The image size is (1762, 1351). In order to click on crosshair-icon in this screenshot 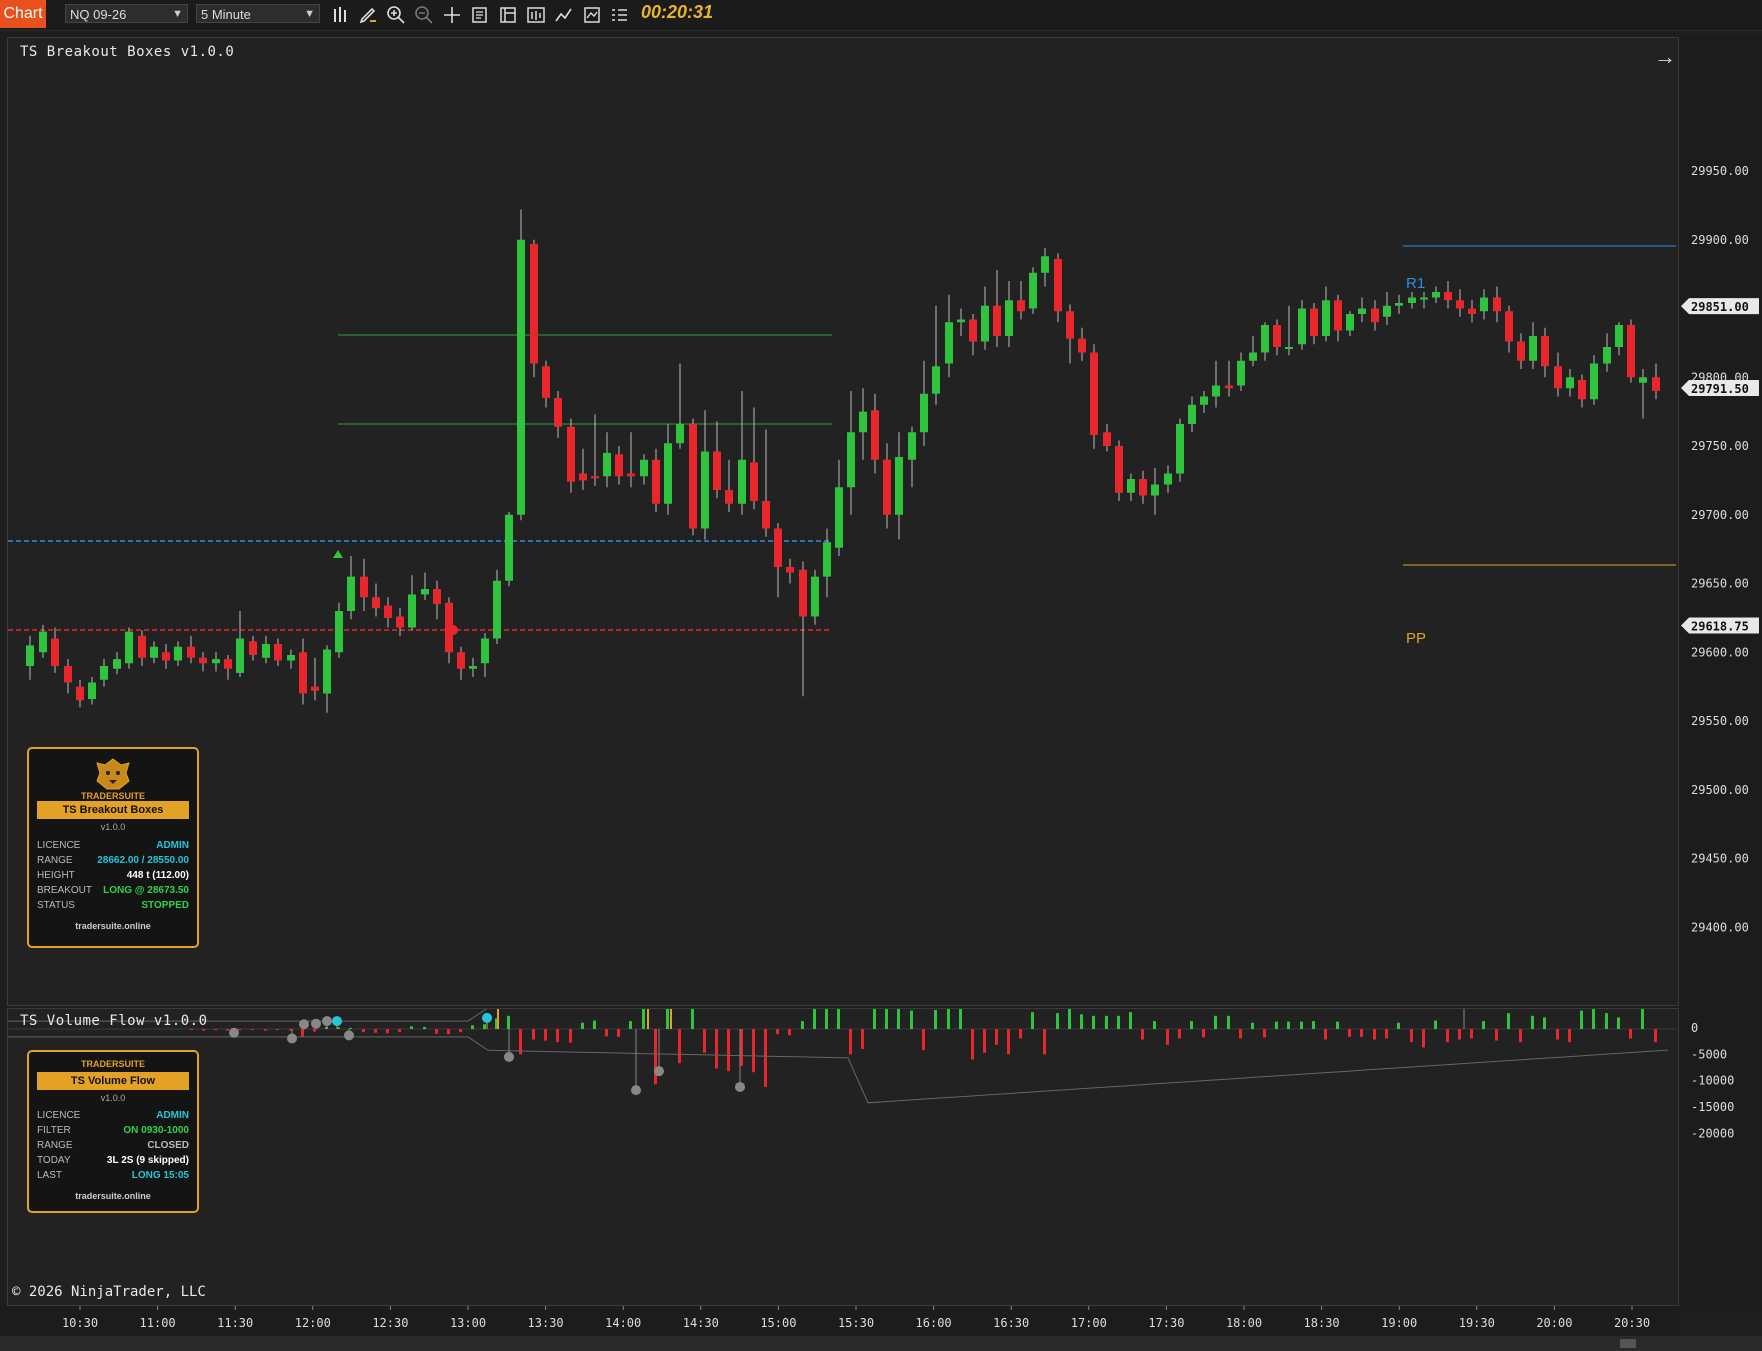, I will do `click(452, 15)`.